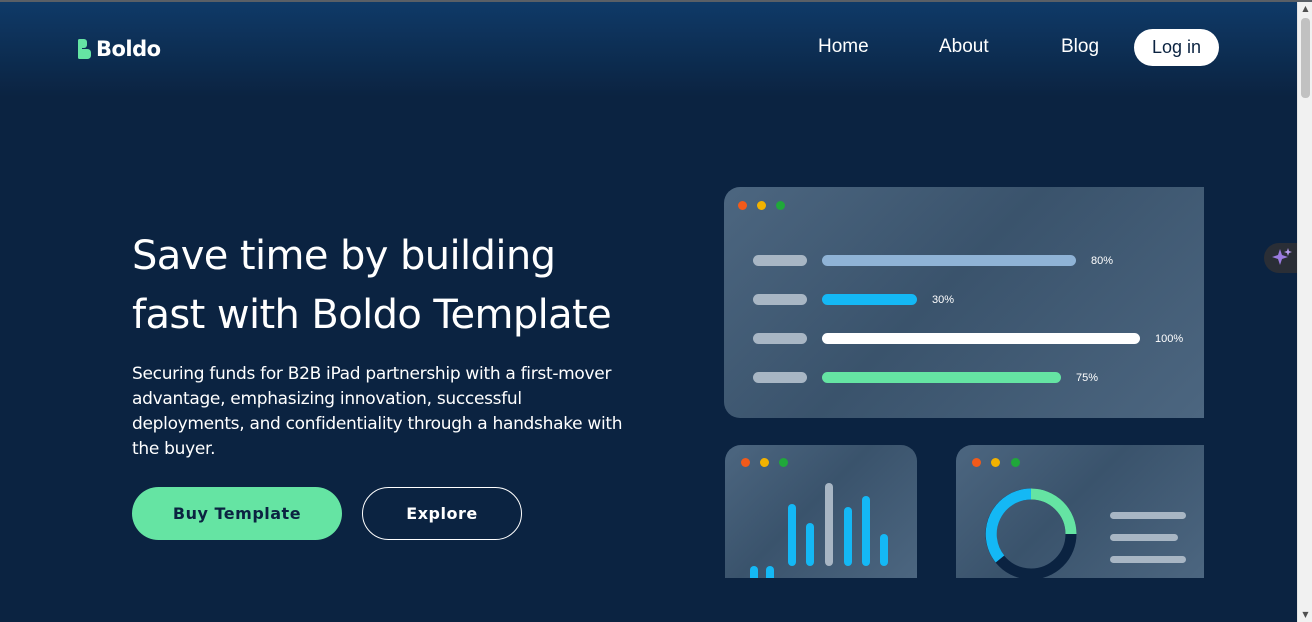  What do you see at coordinates (1176, 47) in the screenshot?
I see `login-button: Log in` at bounding box center [1176, 47].